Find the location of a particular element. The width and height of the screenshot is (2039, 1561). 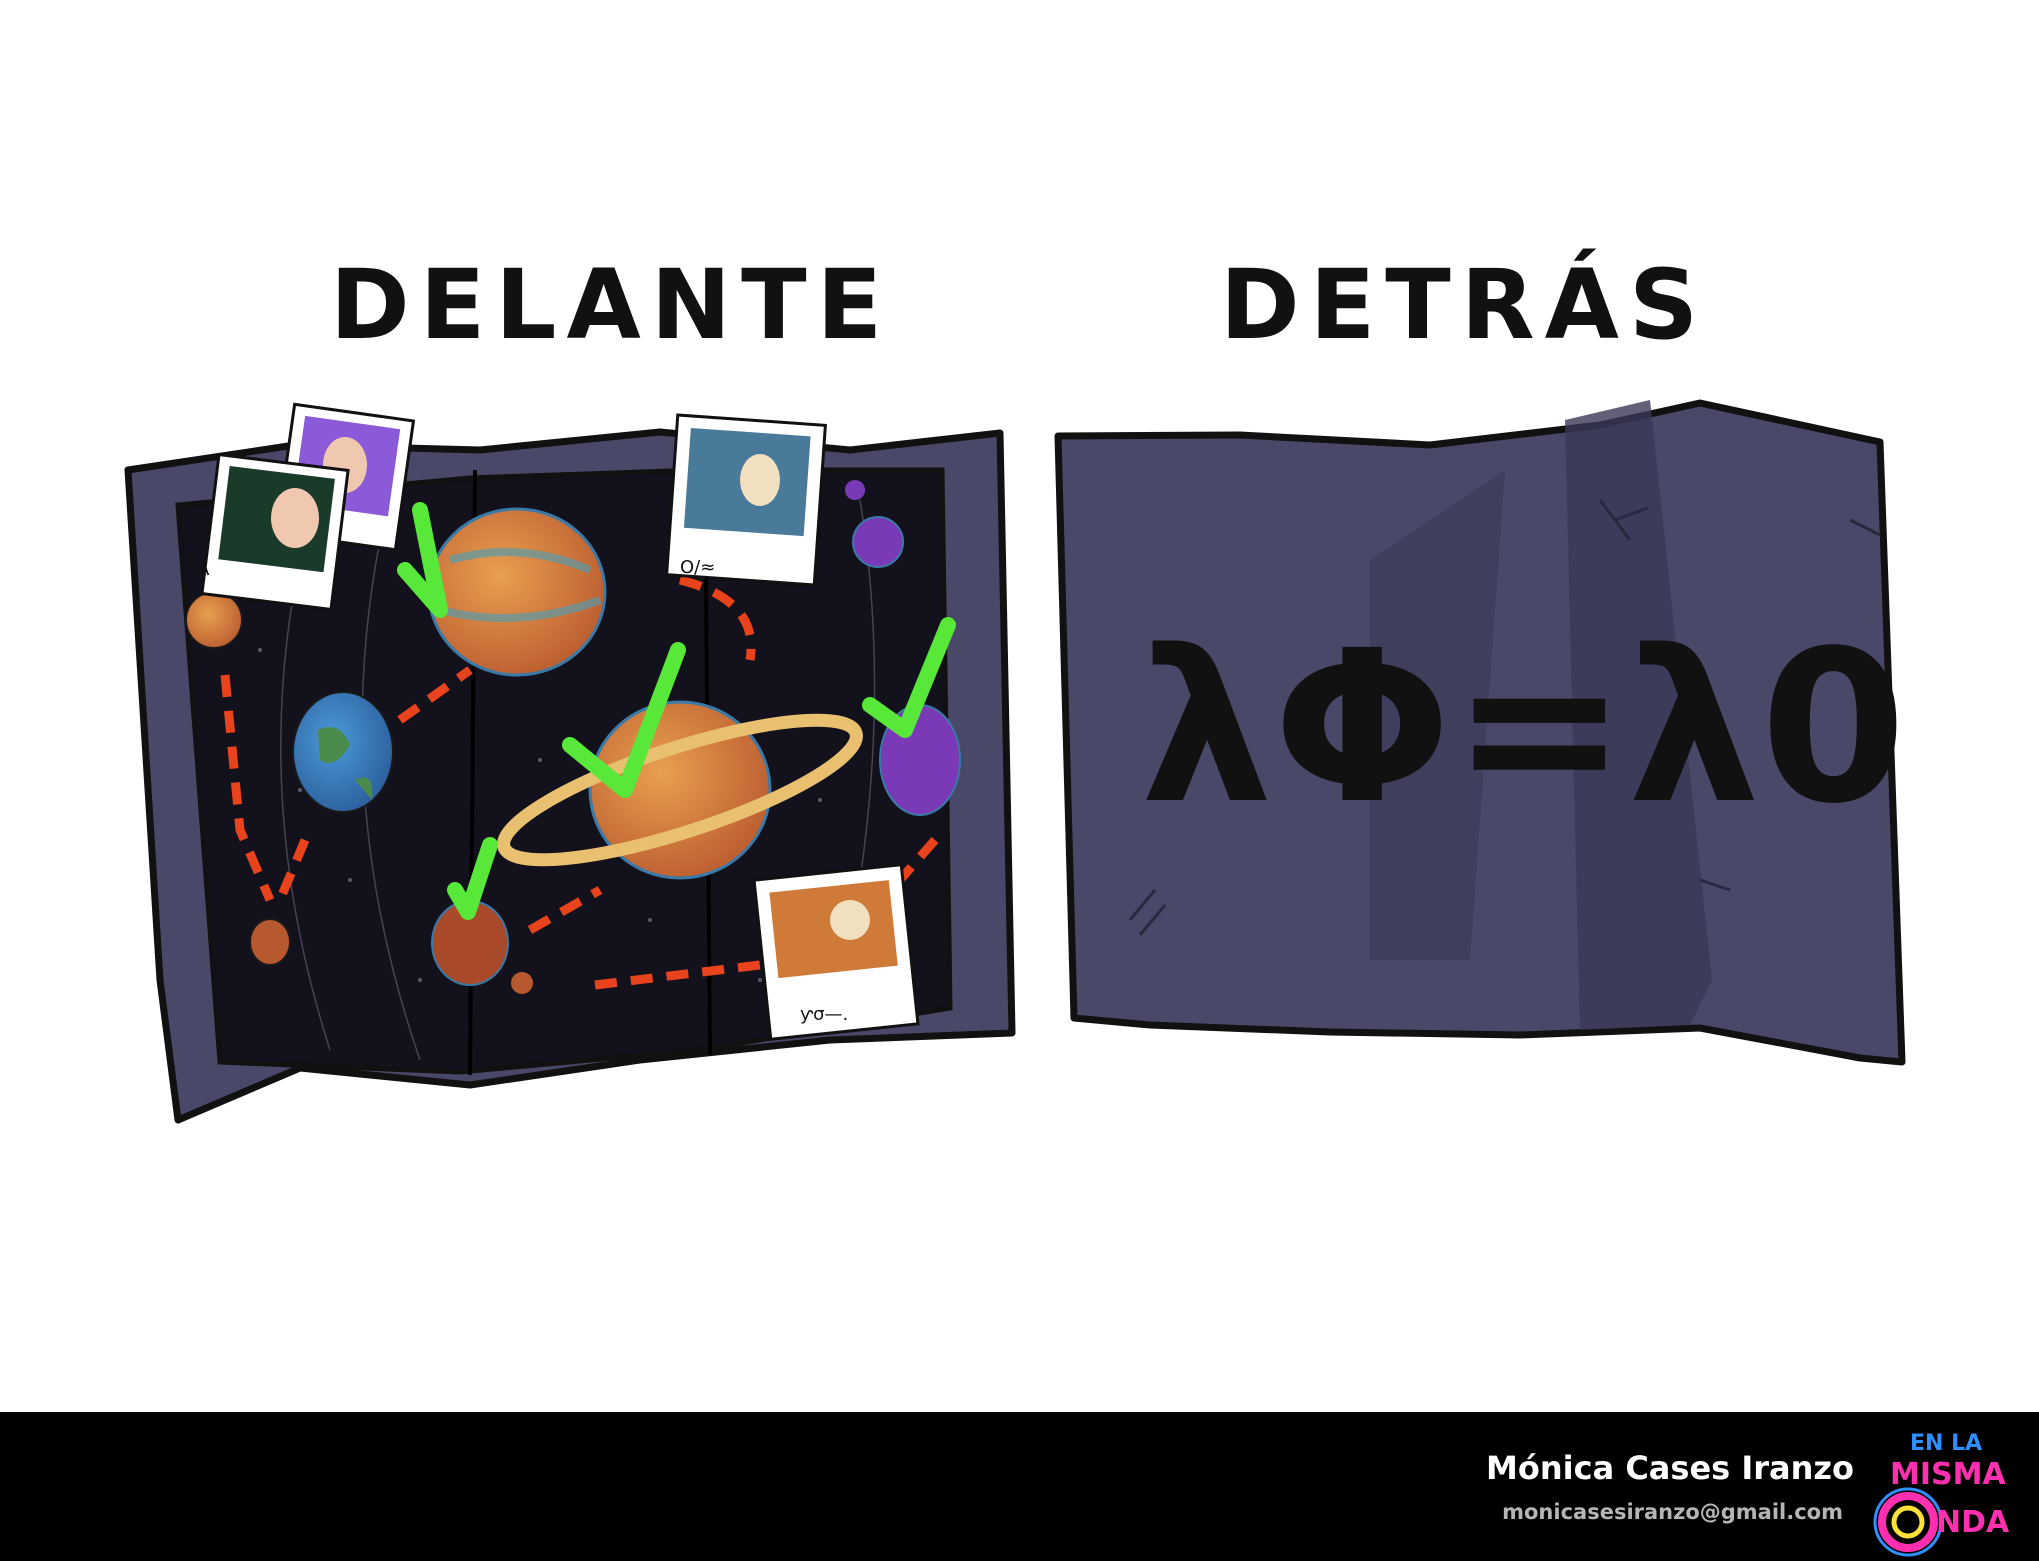

svg-text: NDA is located at coordinates (1973, 1522).